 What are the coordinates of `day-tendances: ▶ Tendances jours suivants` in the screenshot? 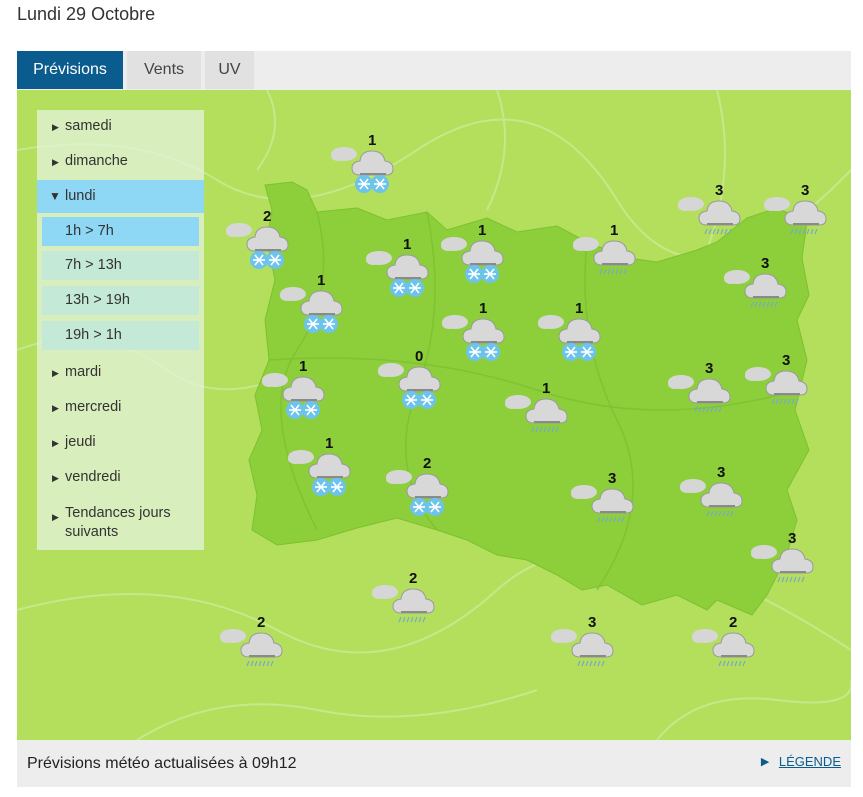 It's located at (112, 524).